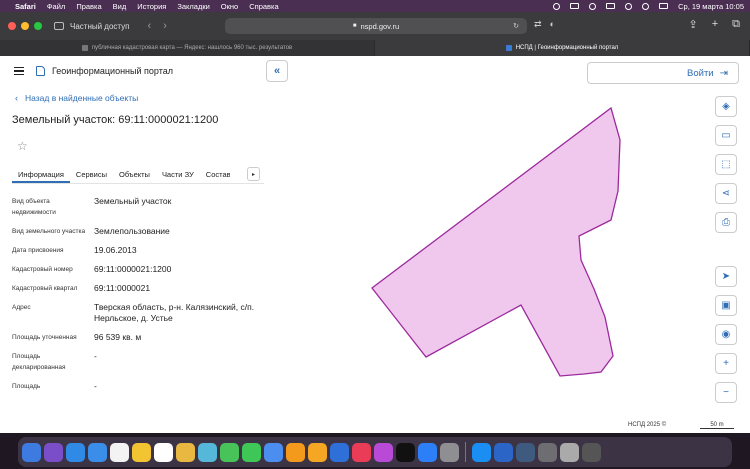 The image size is (750, 469). Describe the element at coordinates (88, 6) in the screenshot. I see `menu-edit: Правка` at that location.